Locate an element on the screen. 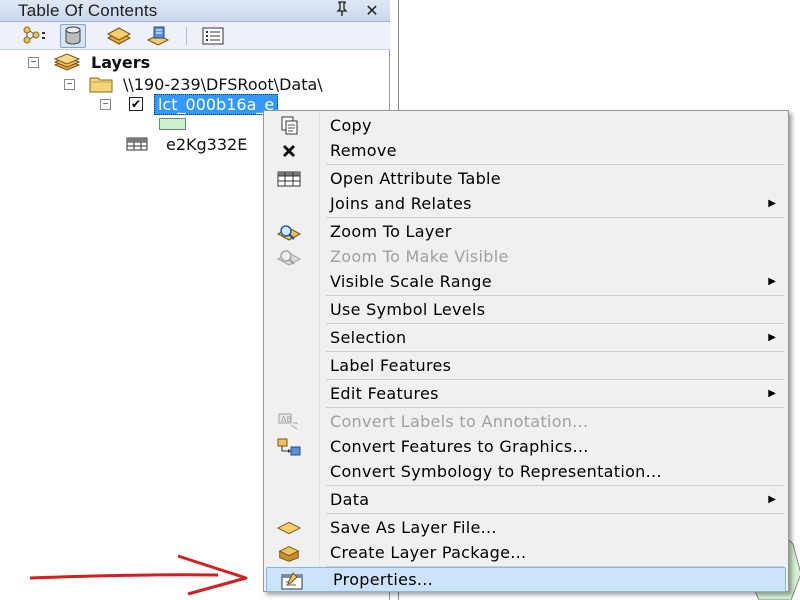 This screenshot has width=800, height=600. list-by-selection-icon is located at coordinates (159, 36).